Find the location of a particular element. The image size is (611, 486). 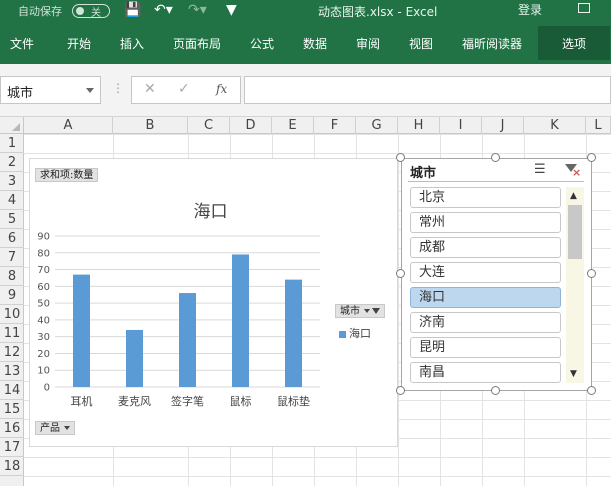

slicer-item: 济南 is located at coordinates (485, 322).